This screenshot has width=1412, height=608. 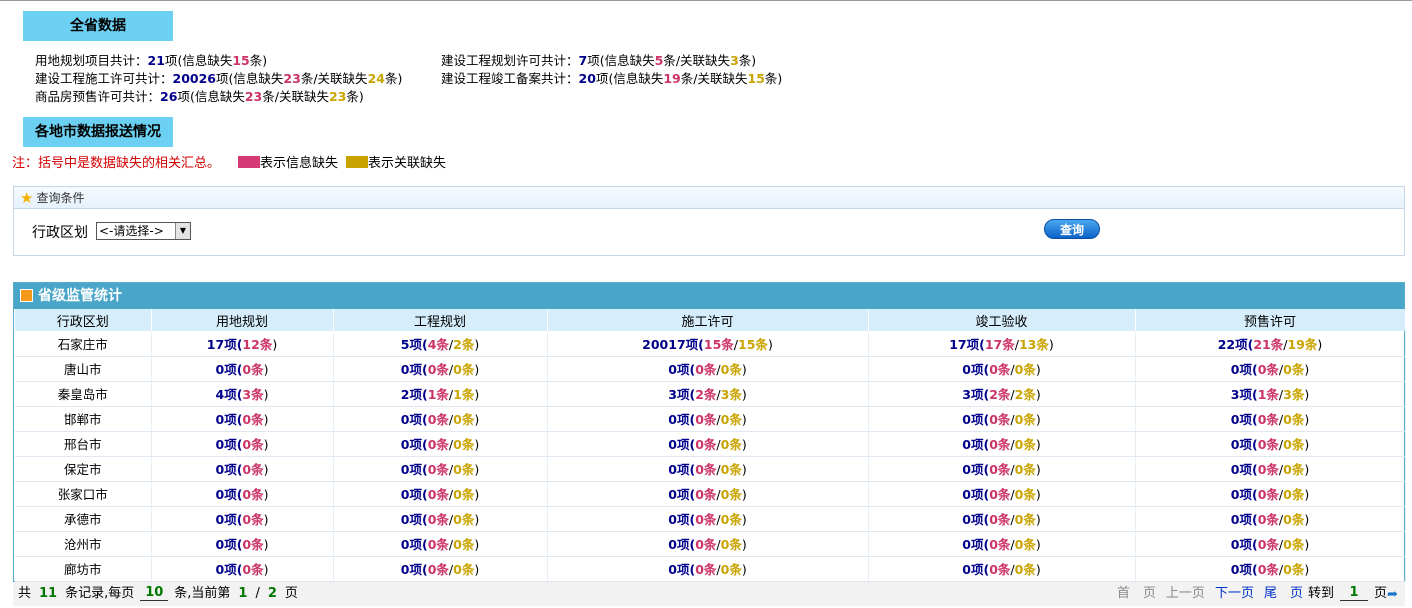 I want to click on cell-related-missing: 3, so click(x=1287, y=394).